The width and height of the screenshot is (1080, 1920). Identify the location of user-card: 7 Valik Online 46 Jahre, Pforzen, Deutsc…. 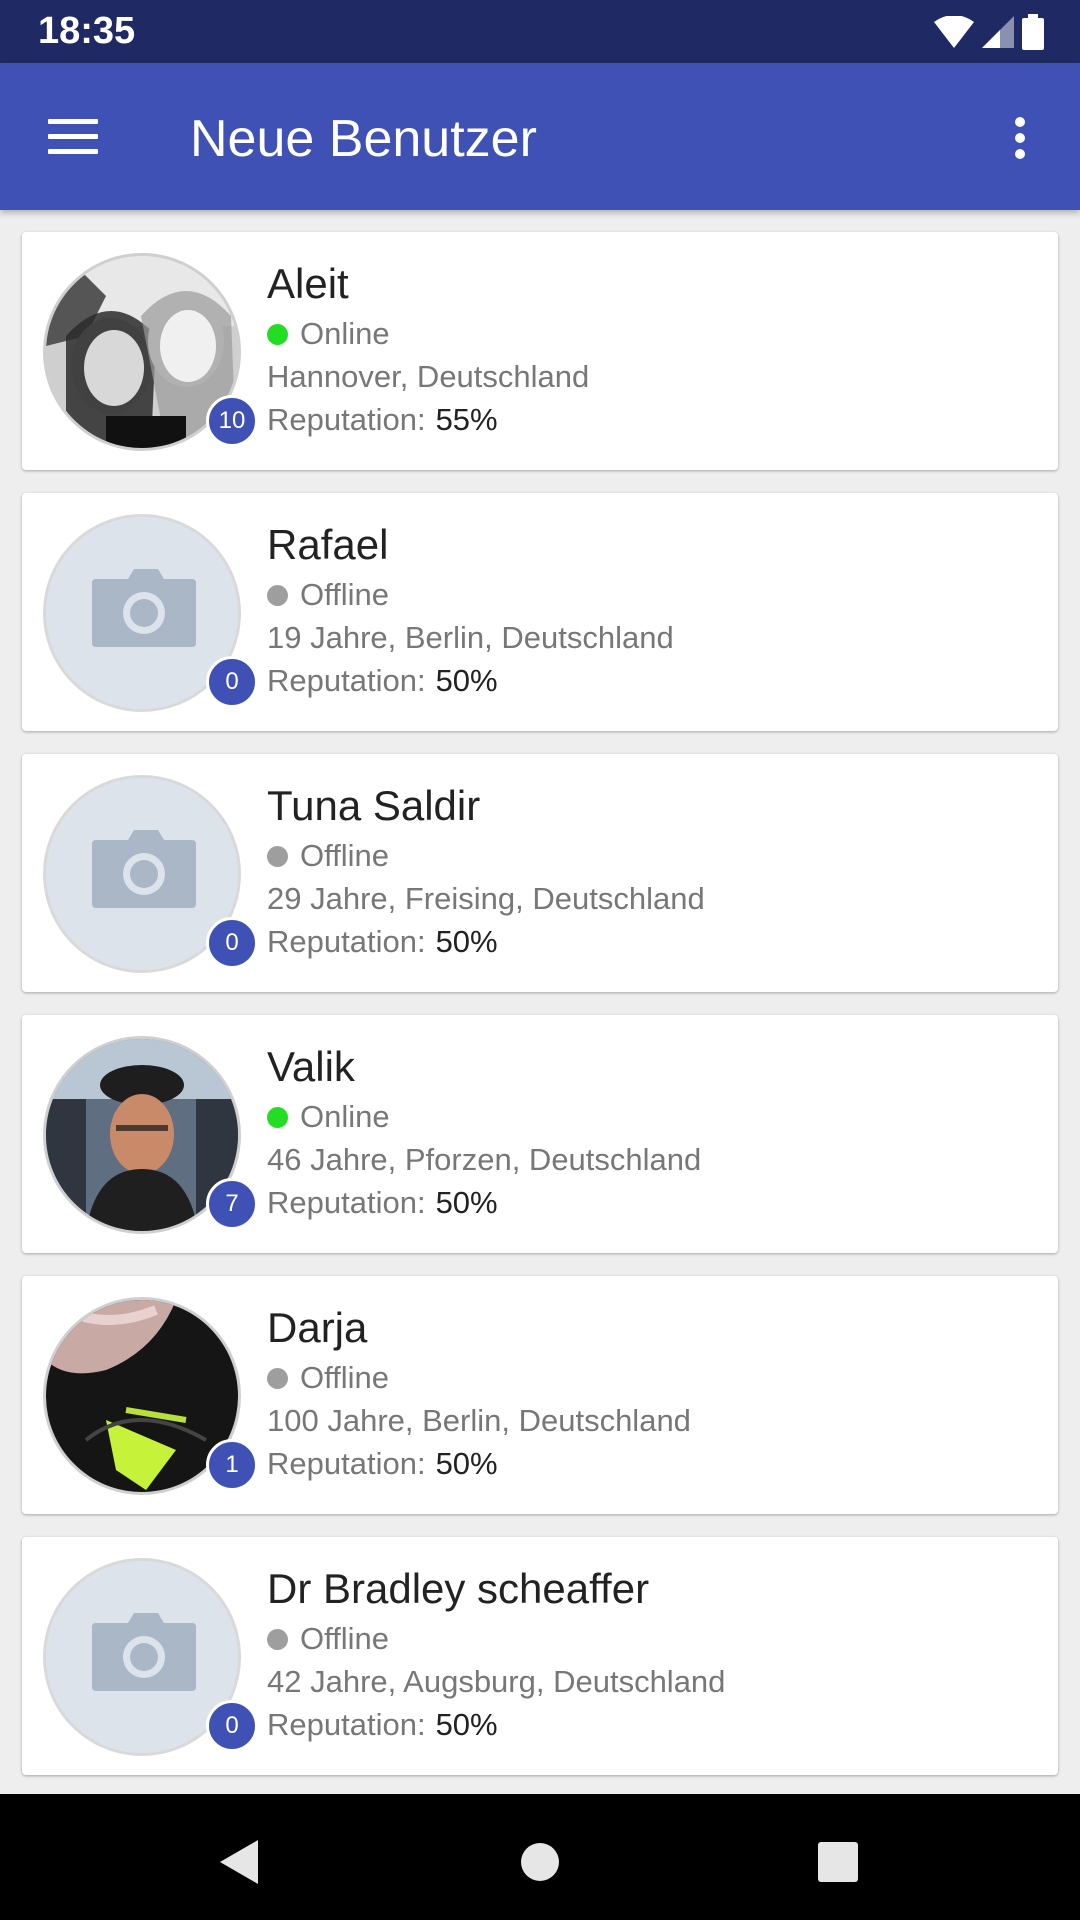
(540, 1134).